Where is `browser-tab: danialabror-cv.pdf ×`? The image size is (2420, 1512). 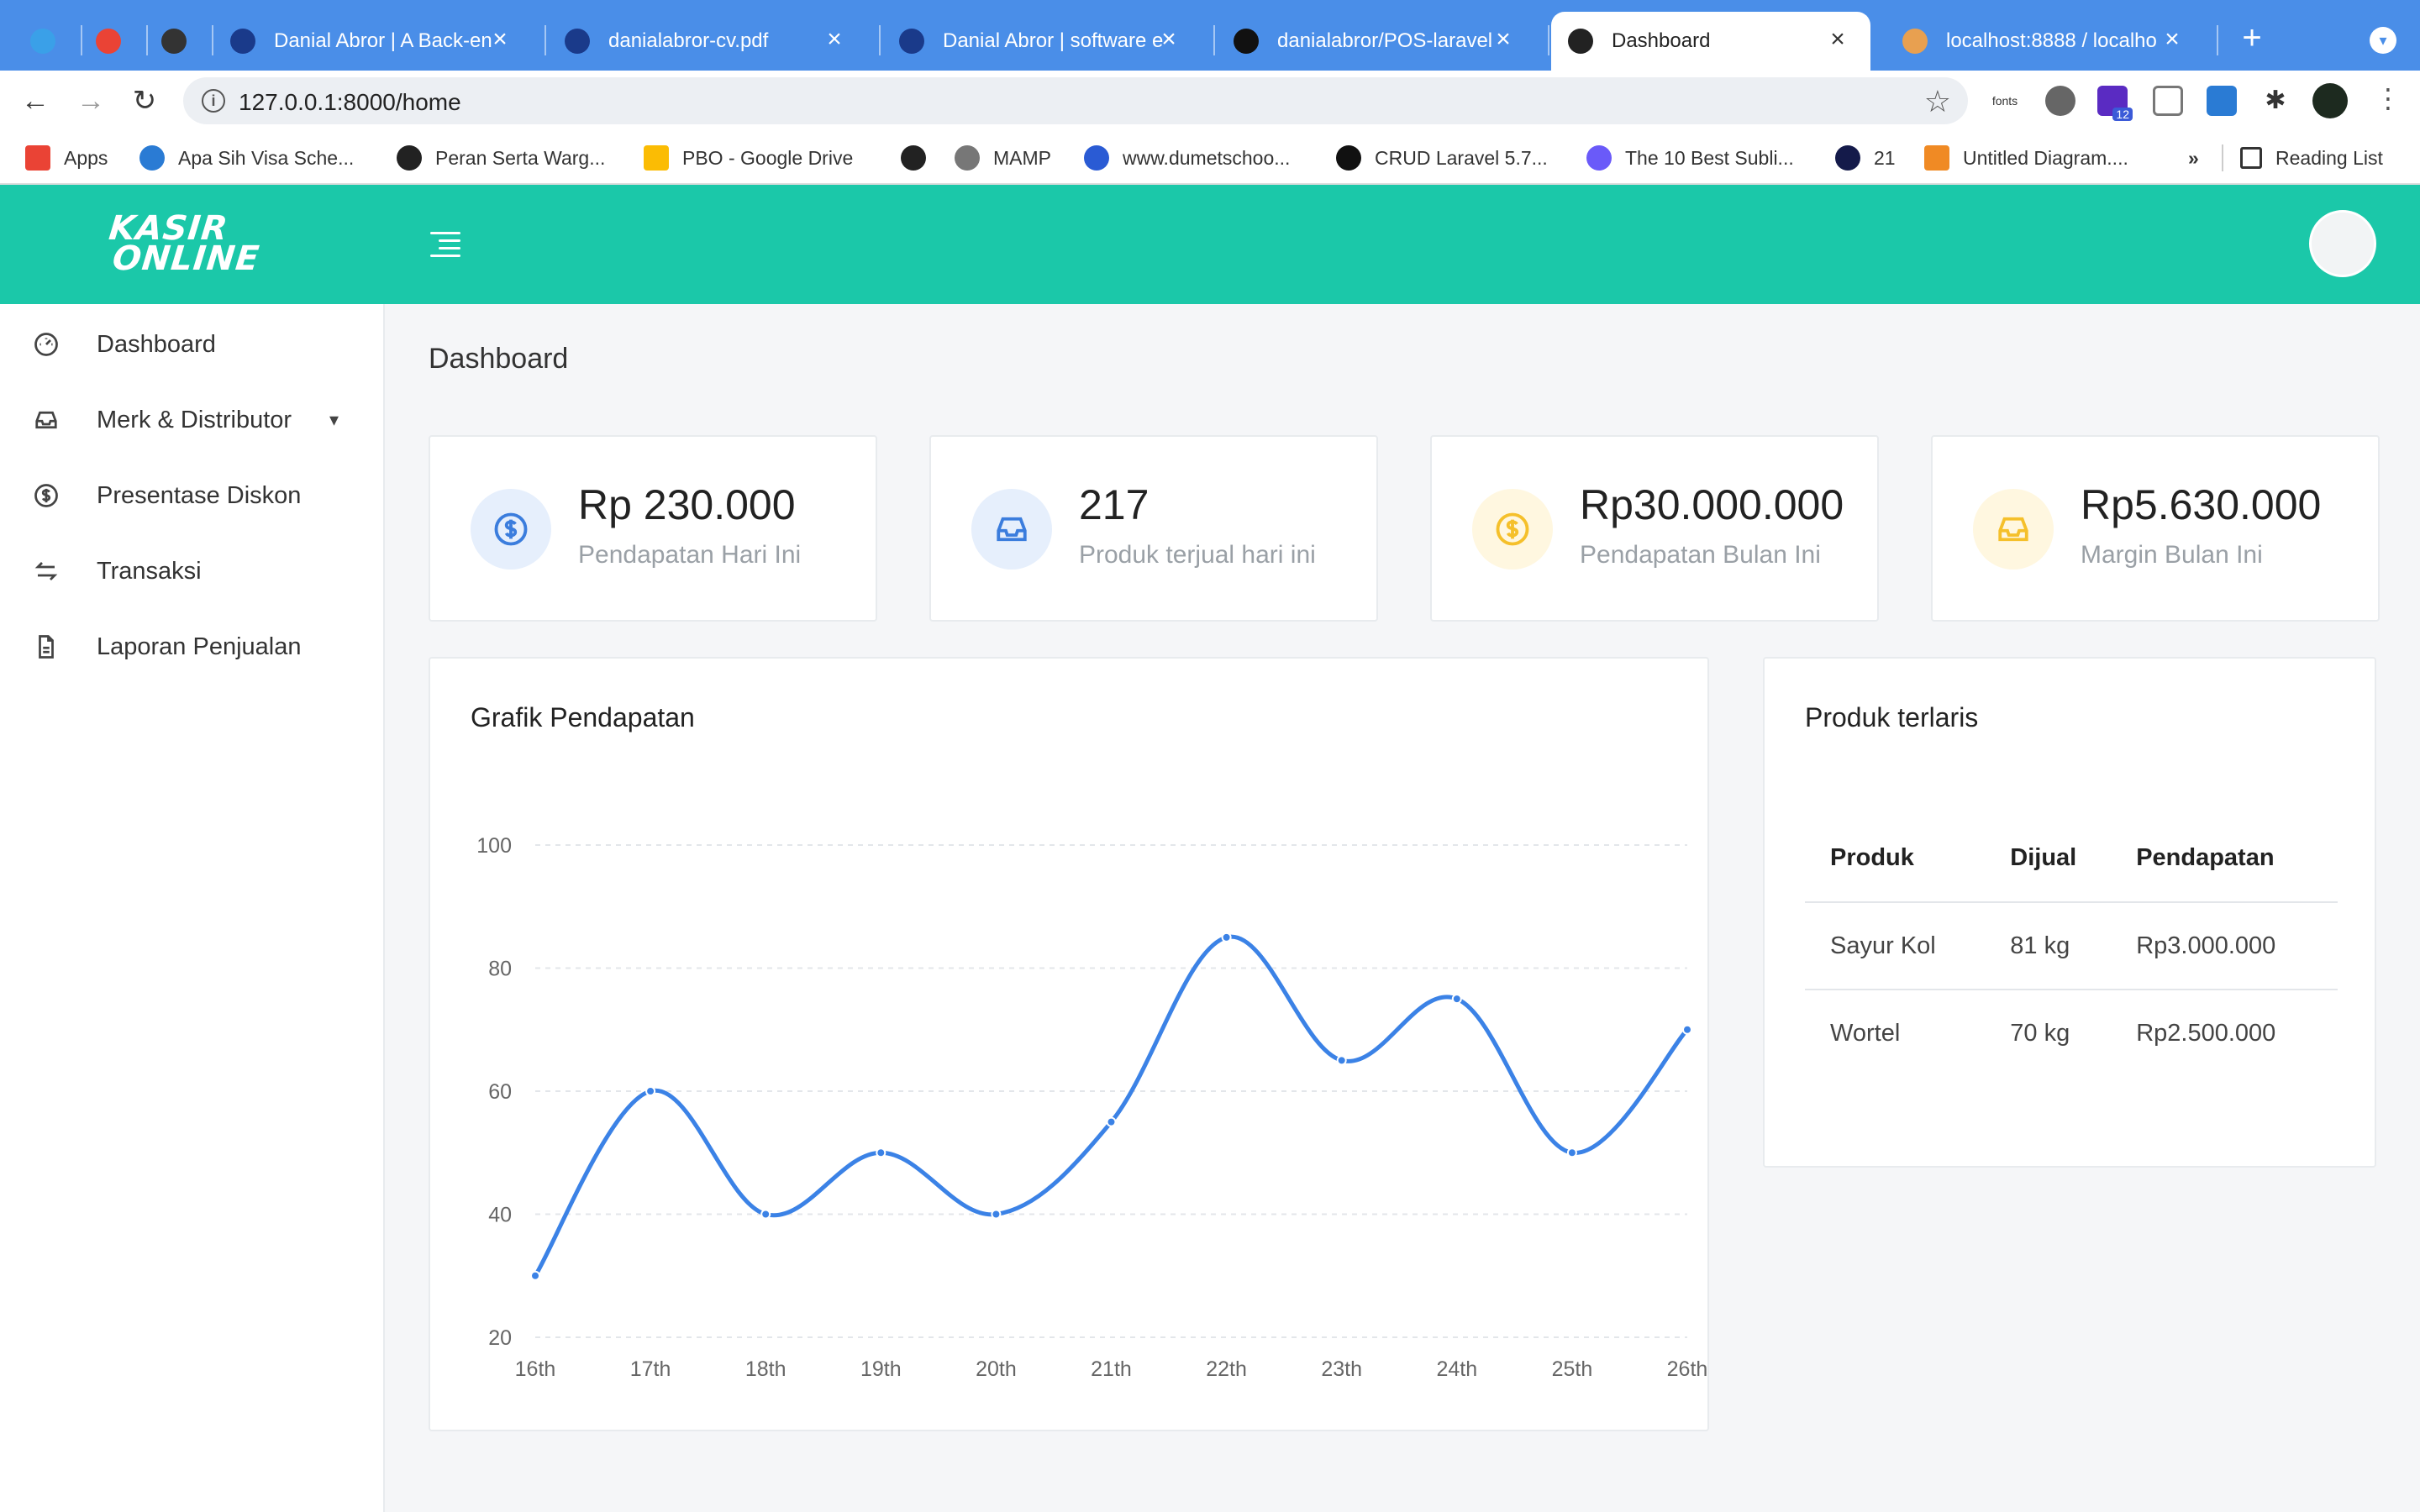 browser-tab: danialabror-cv.pdf × is located at coordinates (714, 41).